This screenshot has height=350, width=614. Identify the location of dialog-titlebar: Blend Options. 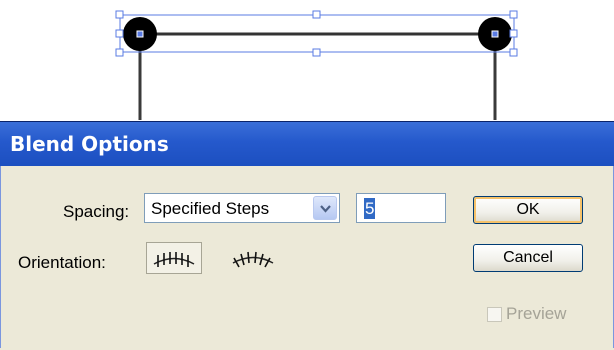
(307, 144).